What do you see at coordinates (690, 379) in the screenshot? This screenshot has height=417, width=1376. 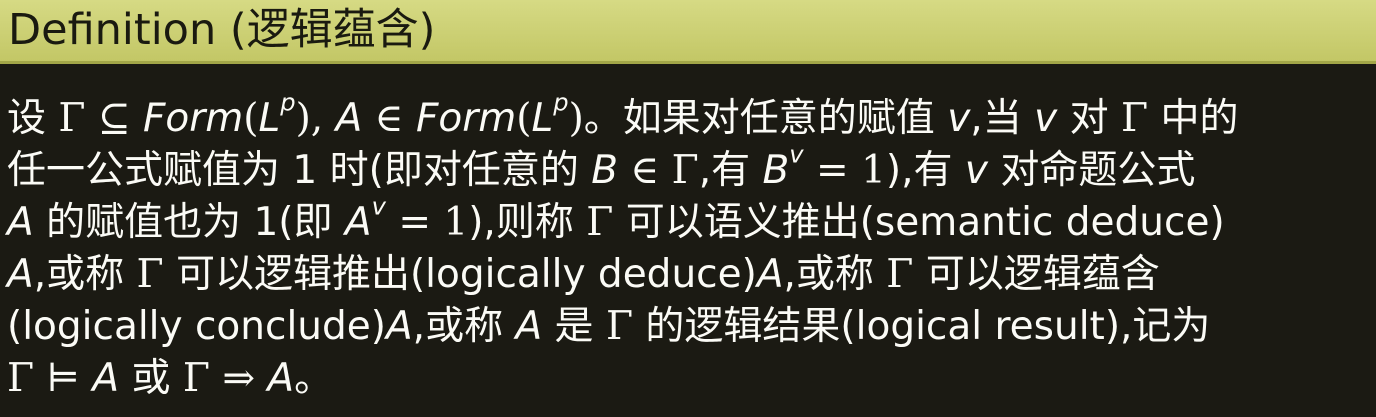 I see `paragraph-line: Γ ⊨ A 或 Γ ⇒ A。` at bounding box center [690, 379].